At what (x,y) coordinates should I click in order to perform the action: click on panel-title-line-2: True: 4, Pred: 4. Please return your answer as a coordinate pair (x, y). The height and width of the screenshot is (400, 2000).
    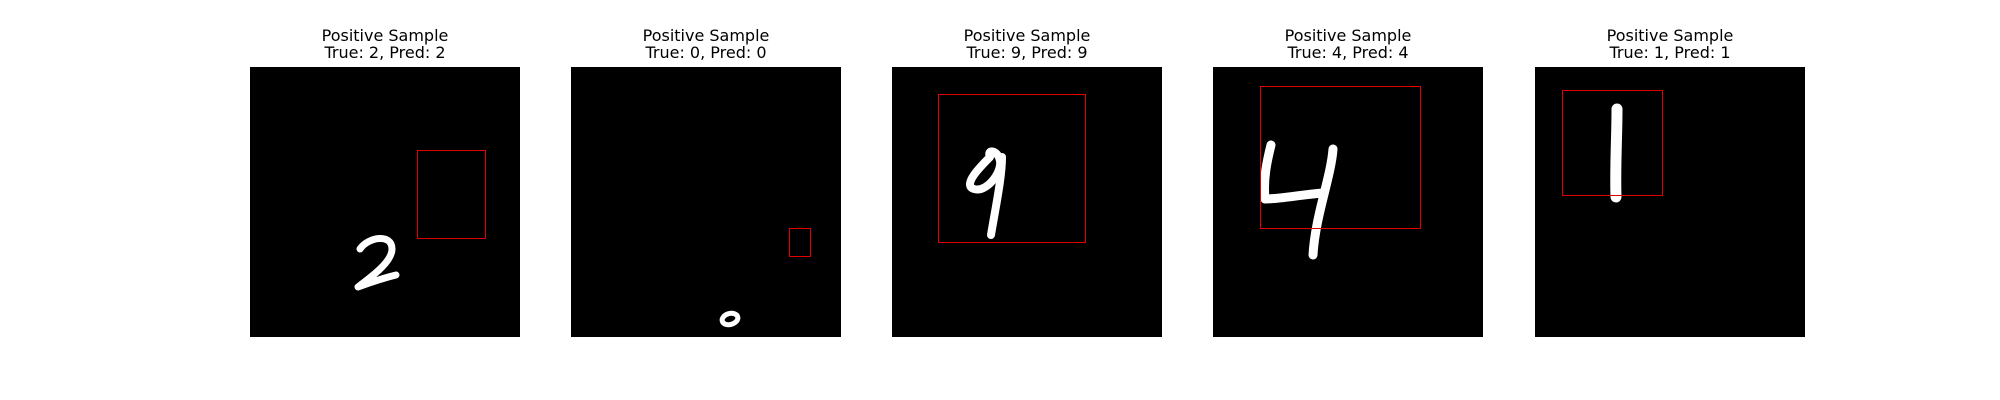
    Looking at the image, I should click on (1348, 52).